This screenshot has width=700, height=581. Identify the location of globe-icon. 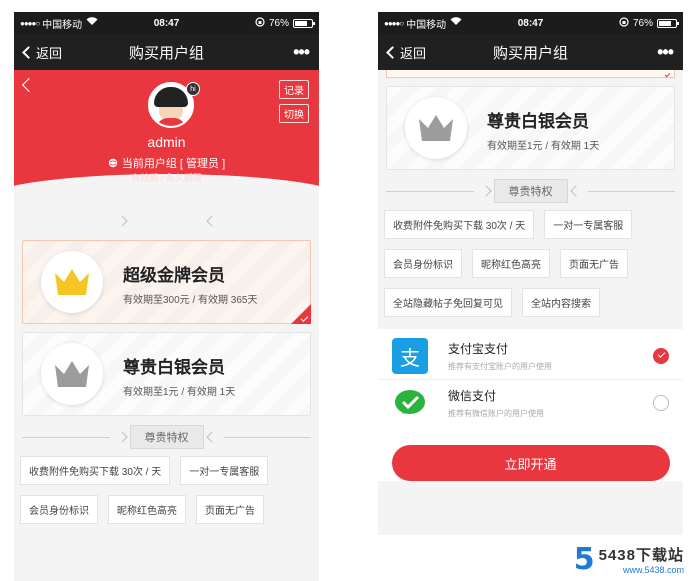
(113, 163).